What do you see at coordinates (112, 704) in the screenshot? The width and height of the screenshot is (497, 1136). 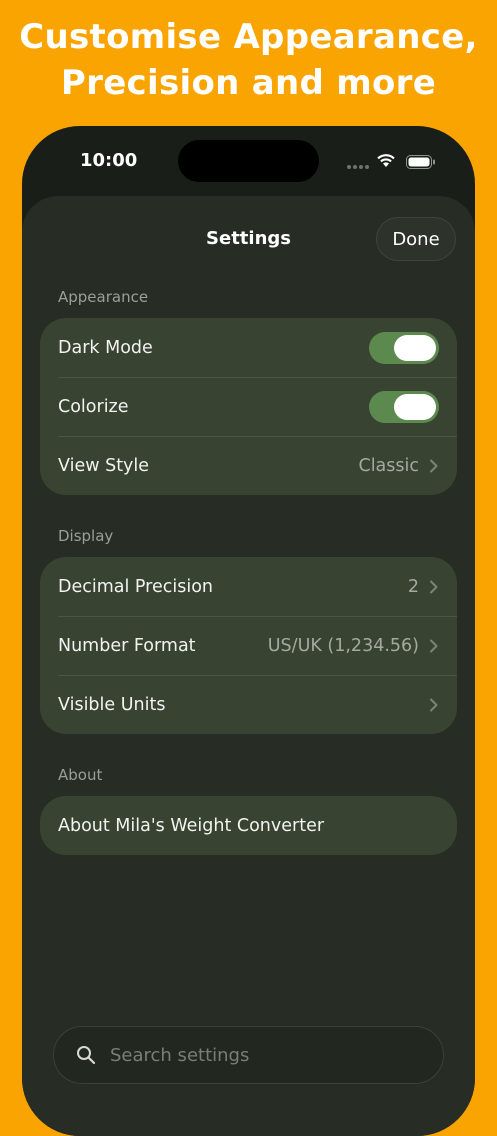 I see `visible-units-label: Visible Units` at bounding box center [112, 704].